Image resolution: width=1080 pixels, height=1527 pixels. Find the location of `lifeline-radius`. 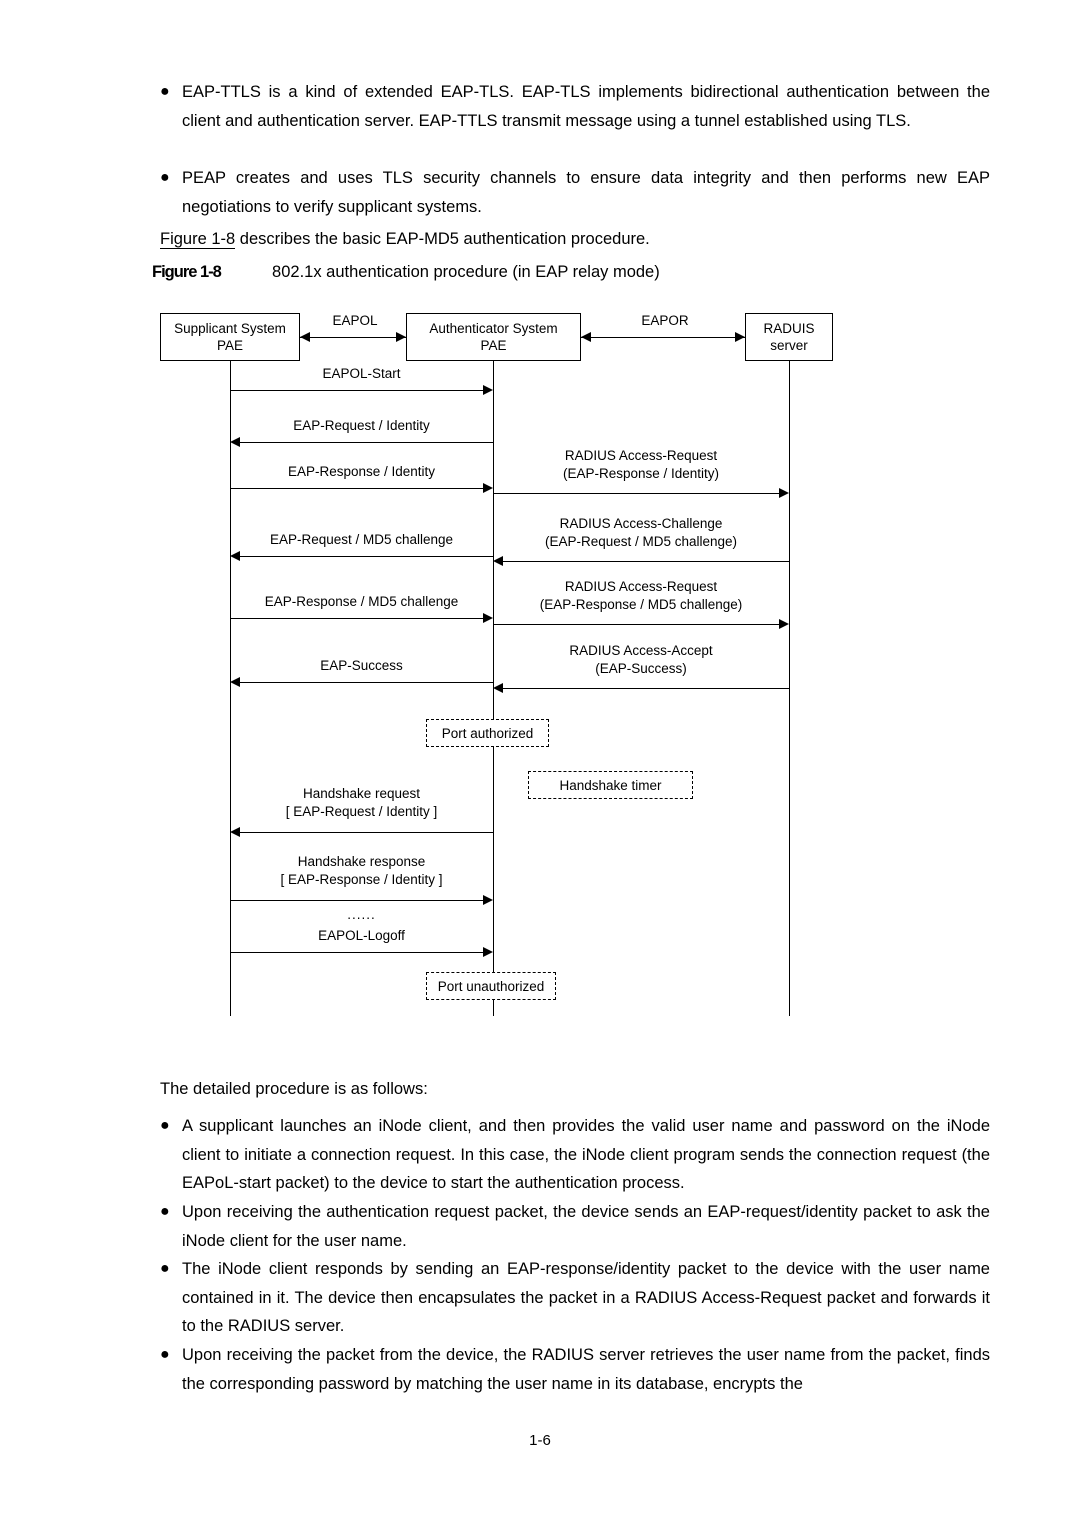

lifeline-radius is located at coordinates (789, 688).